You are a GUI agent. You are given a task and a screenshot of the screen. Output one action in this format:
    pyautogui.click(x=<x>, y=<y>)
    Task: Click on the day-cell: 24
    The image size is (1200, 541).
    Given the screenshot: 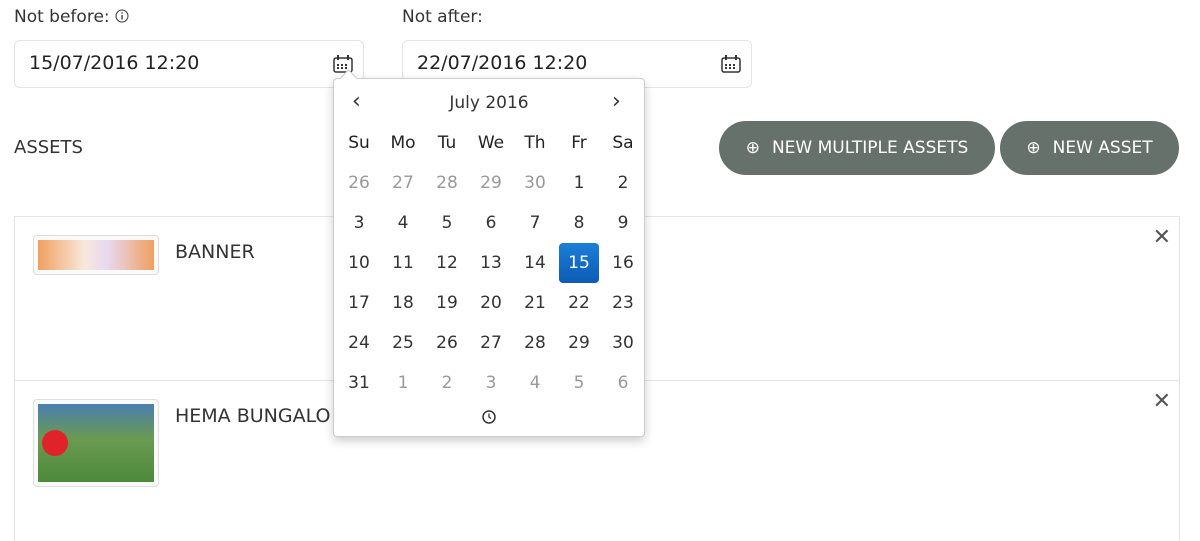 What is the action you would take?
    pyautogui.click(x=359, y=343)
    